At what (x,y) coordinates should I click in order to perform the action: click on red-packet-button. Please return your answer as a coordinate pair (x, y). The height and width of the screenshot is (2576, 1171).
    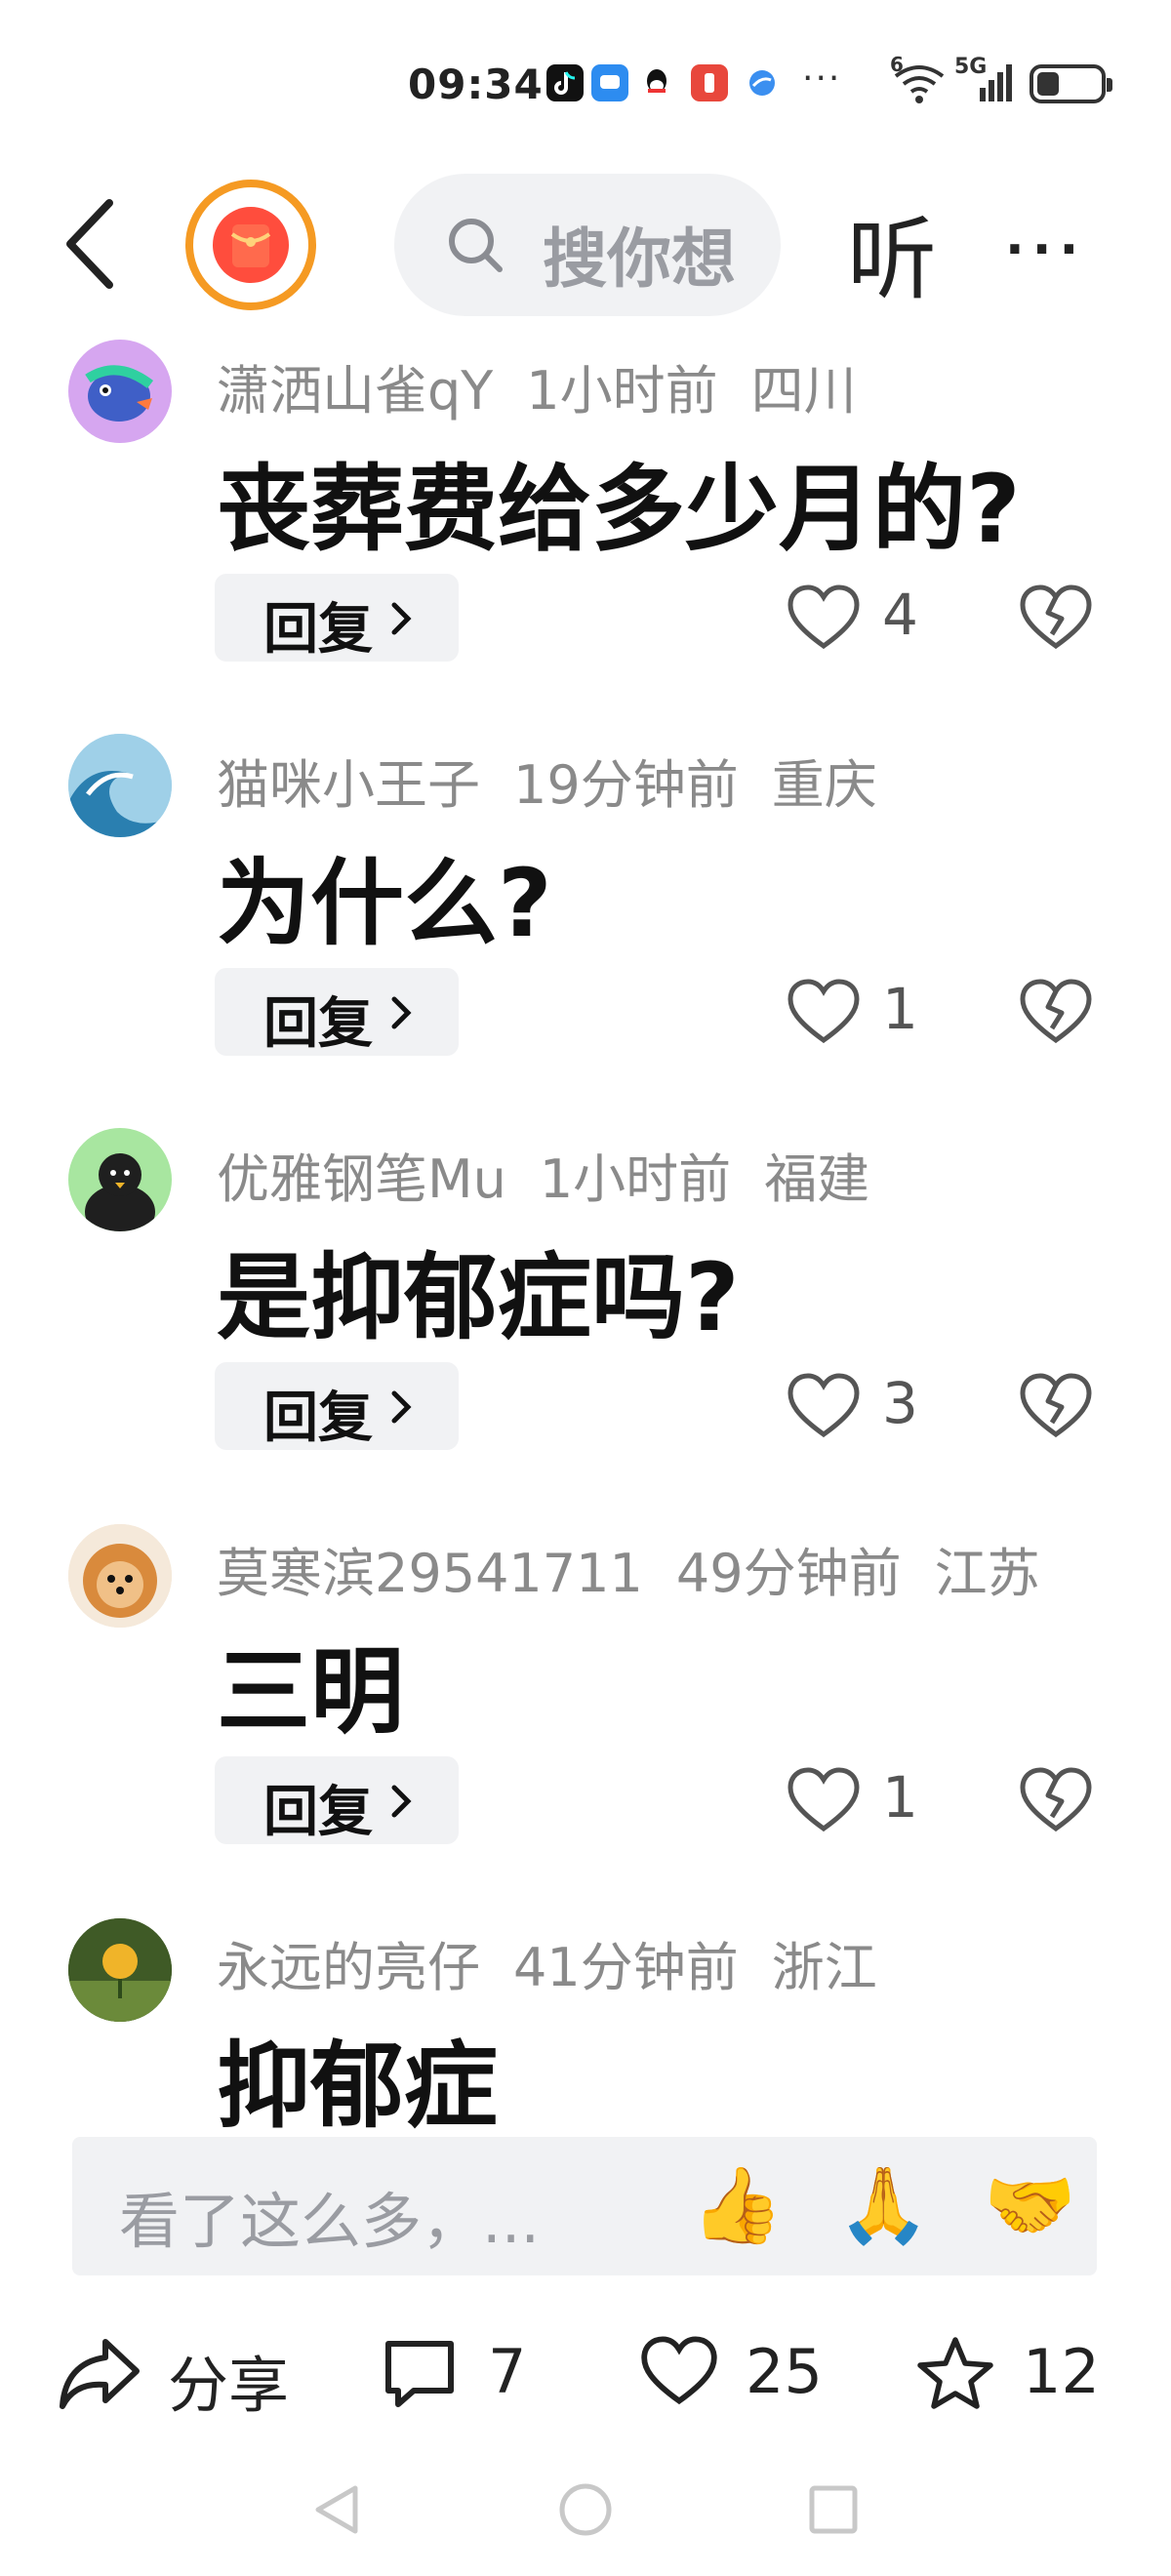
    Looking at the image, I should click on (250, 245).